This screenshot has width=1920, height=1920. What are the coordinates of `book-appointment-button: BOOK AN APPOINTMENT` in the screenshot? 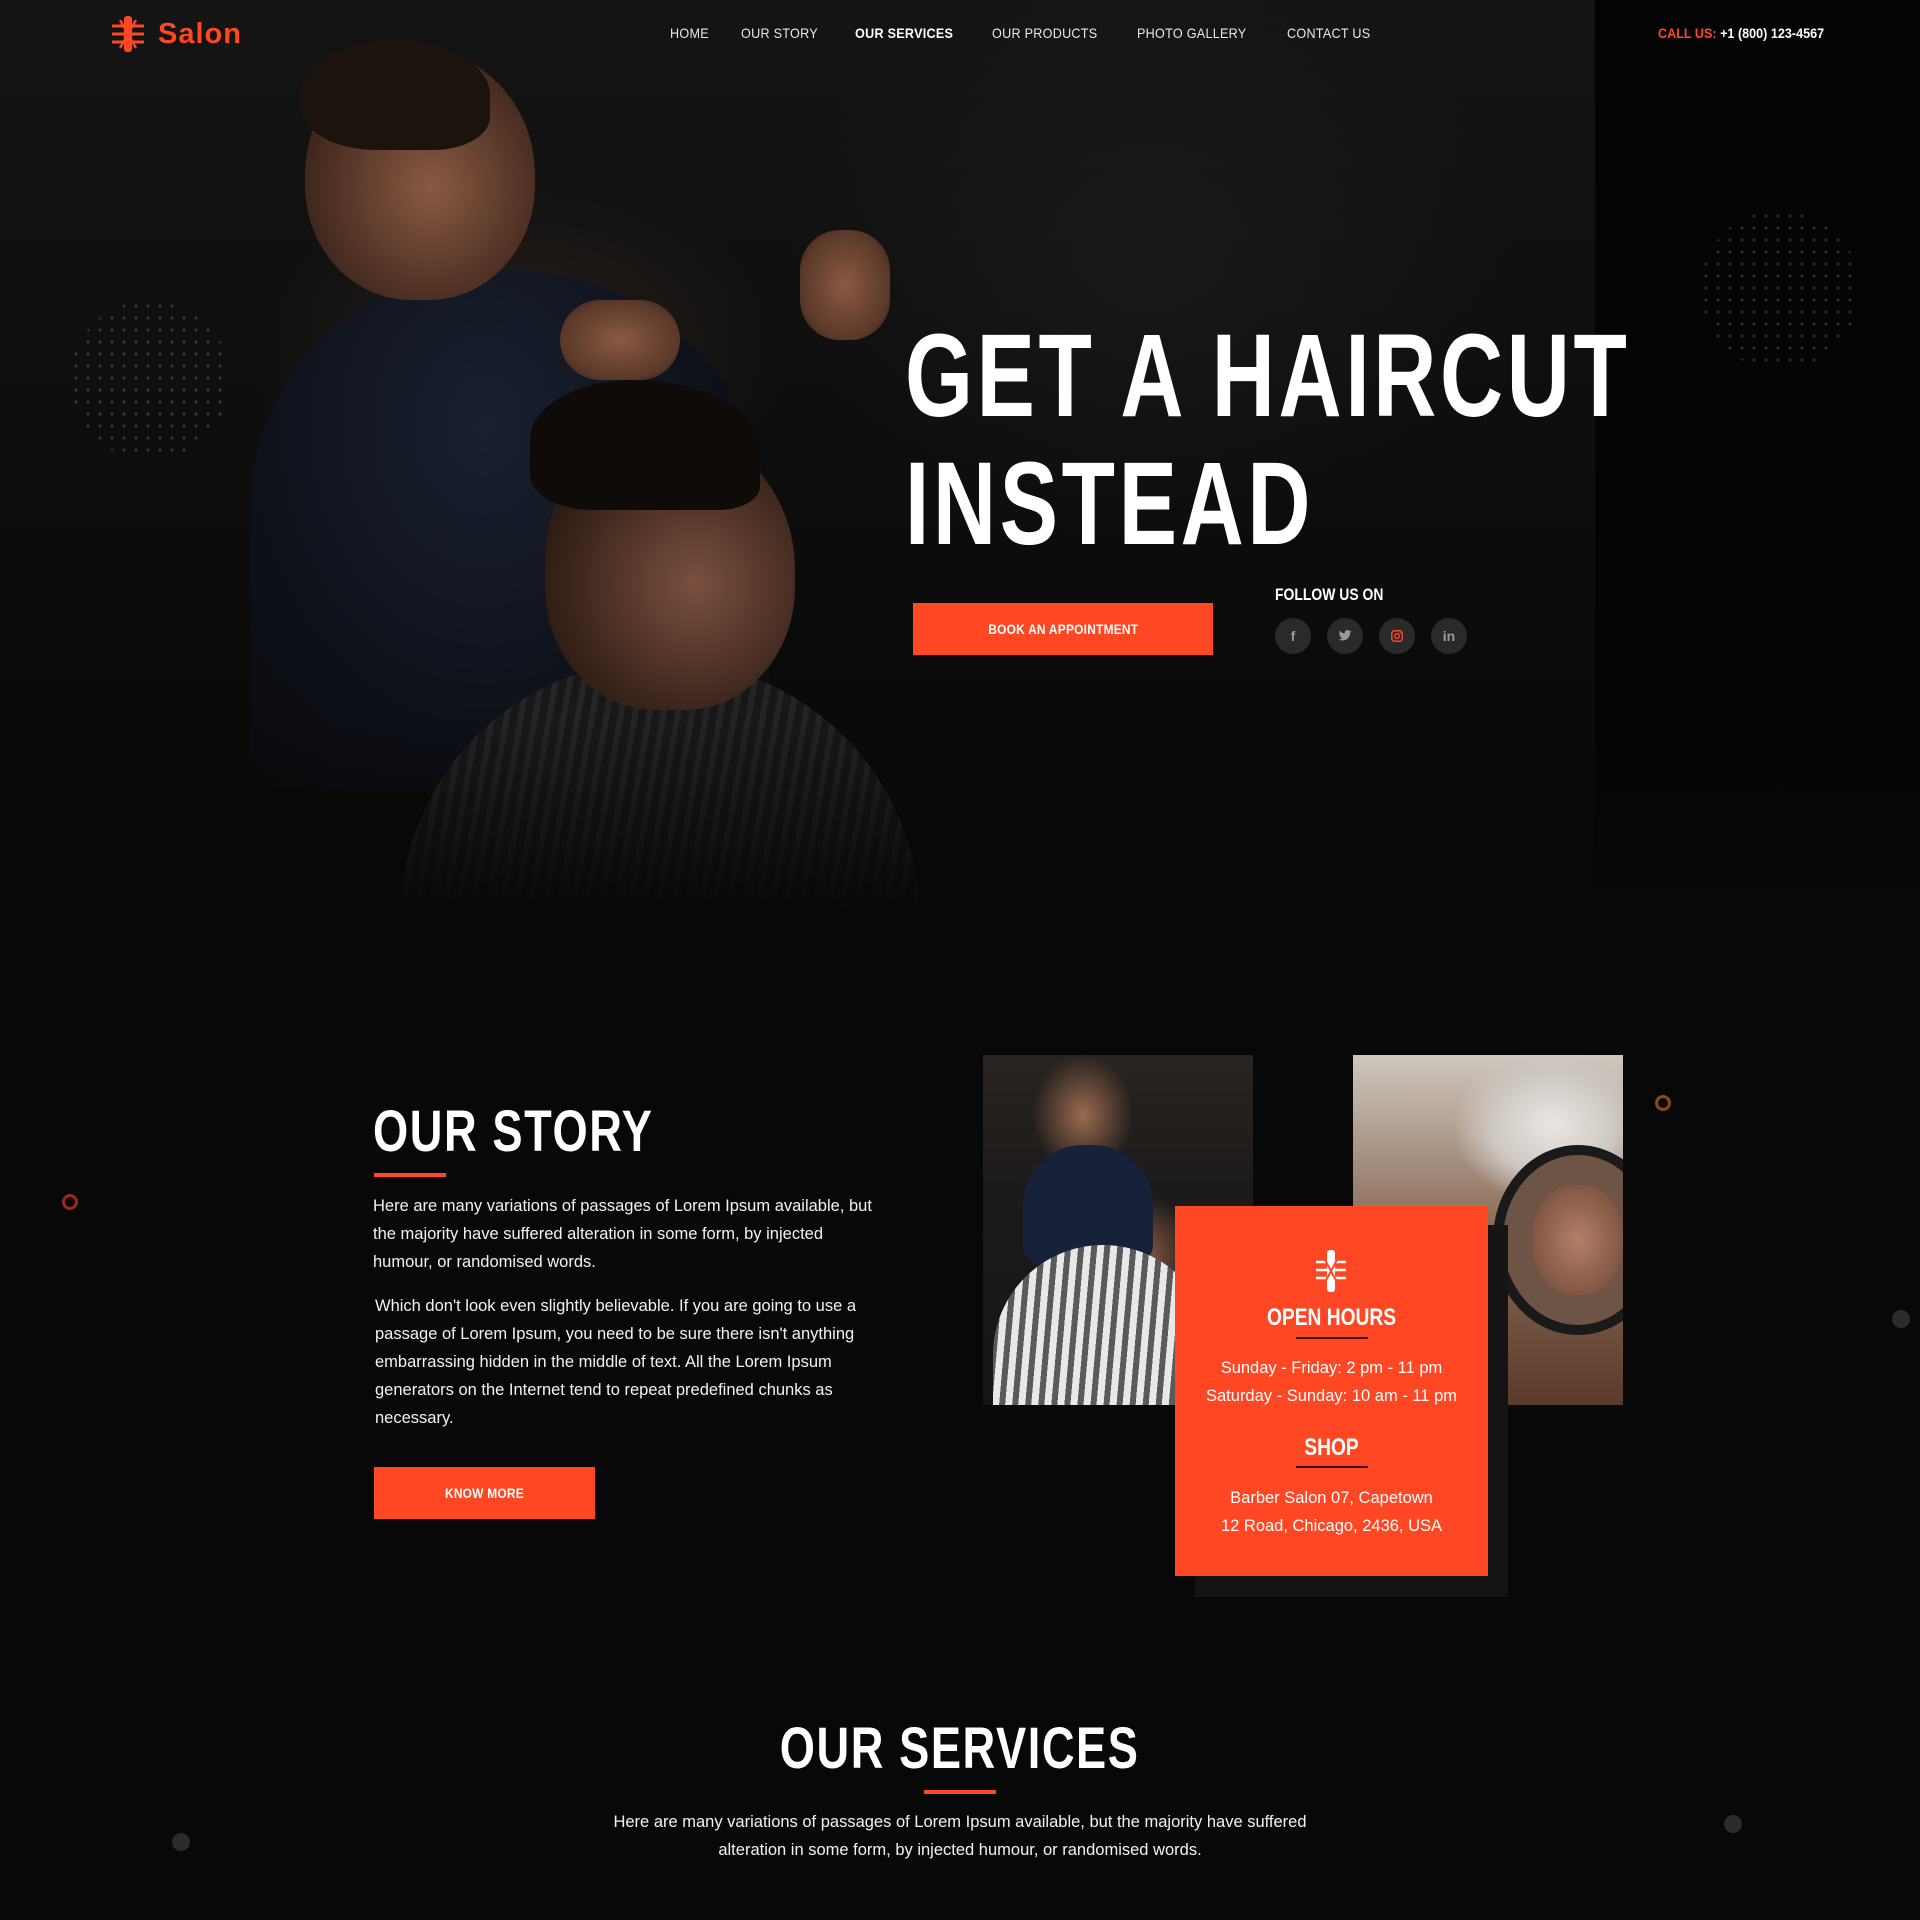 It's located at (1063, 629).